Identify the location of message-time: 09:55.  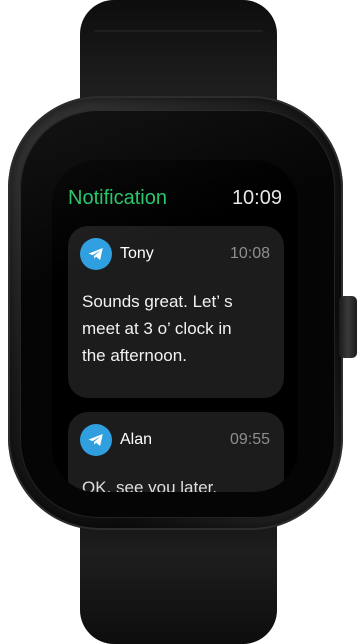
(249, 439).